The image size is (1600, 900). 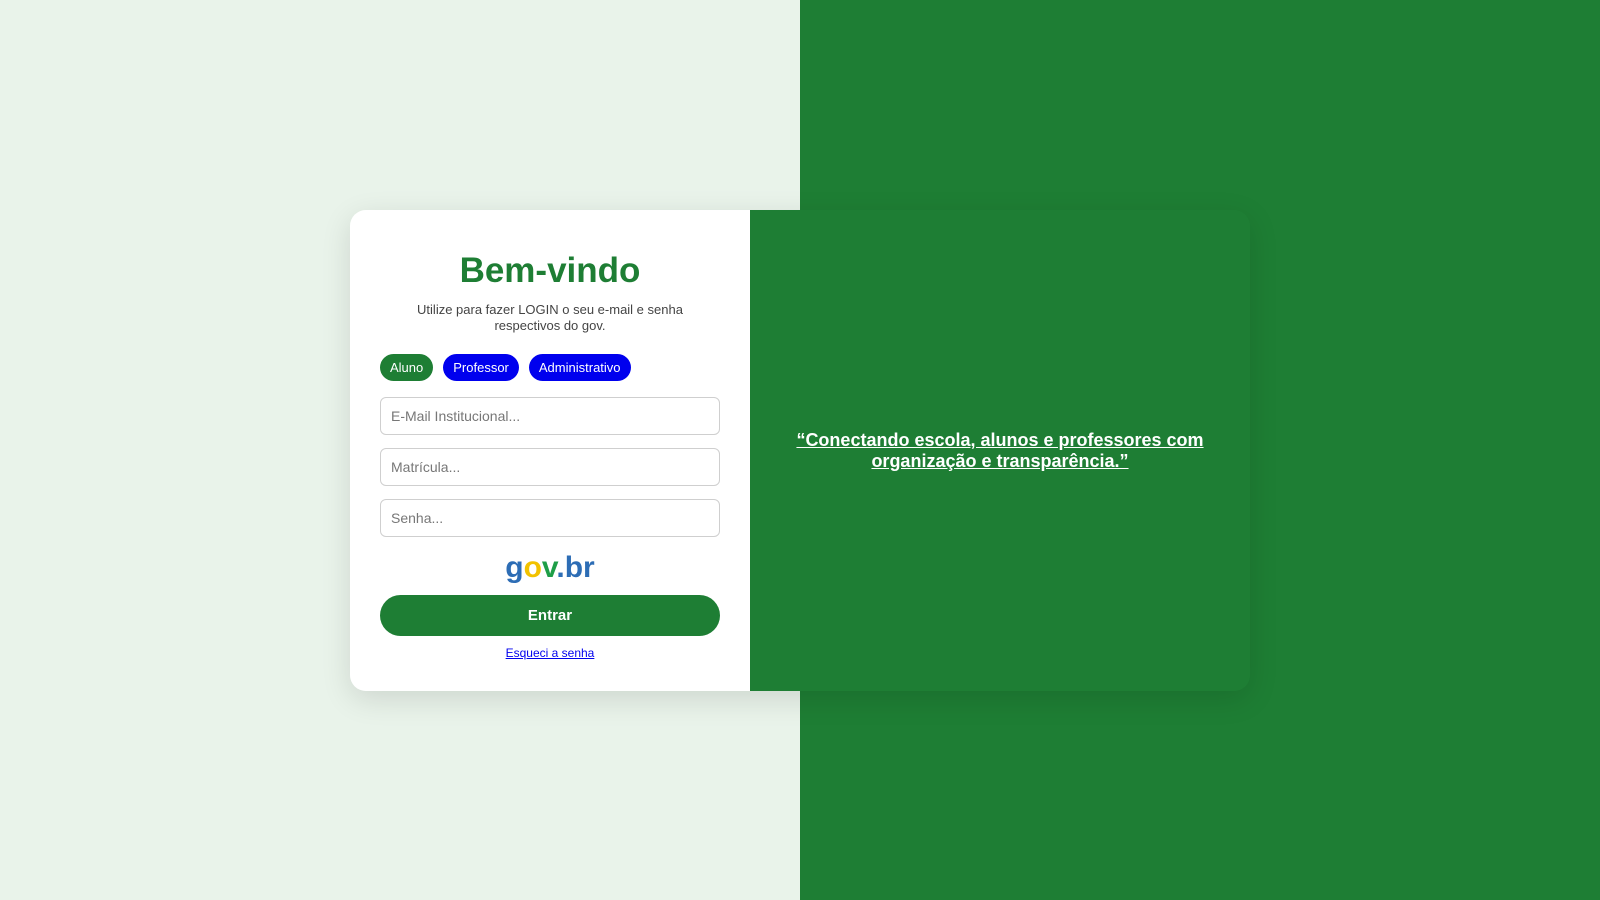 I want to click on gov-logo-letter-v: v, so click(x=549, y=567).